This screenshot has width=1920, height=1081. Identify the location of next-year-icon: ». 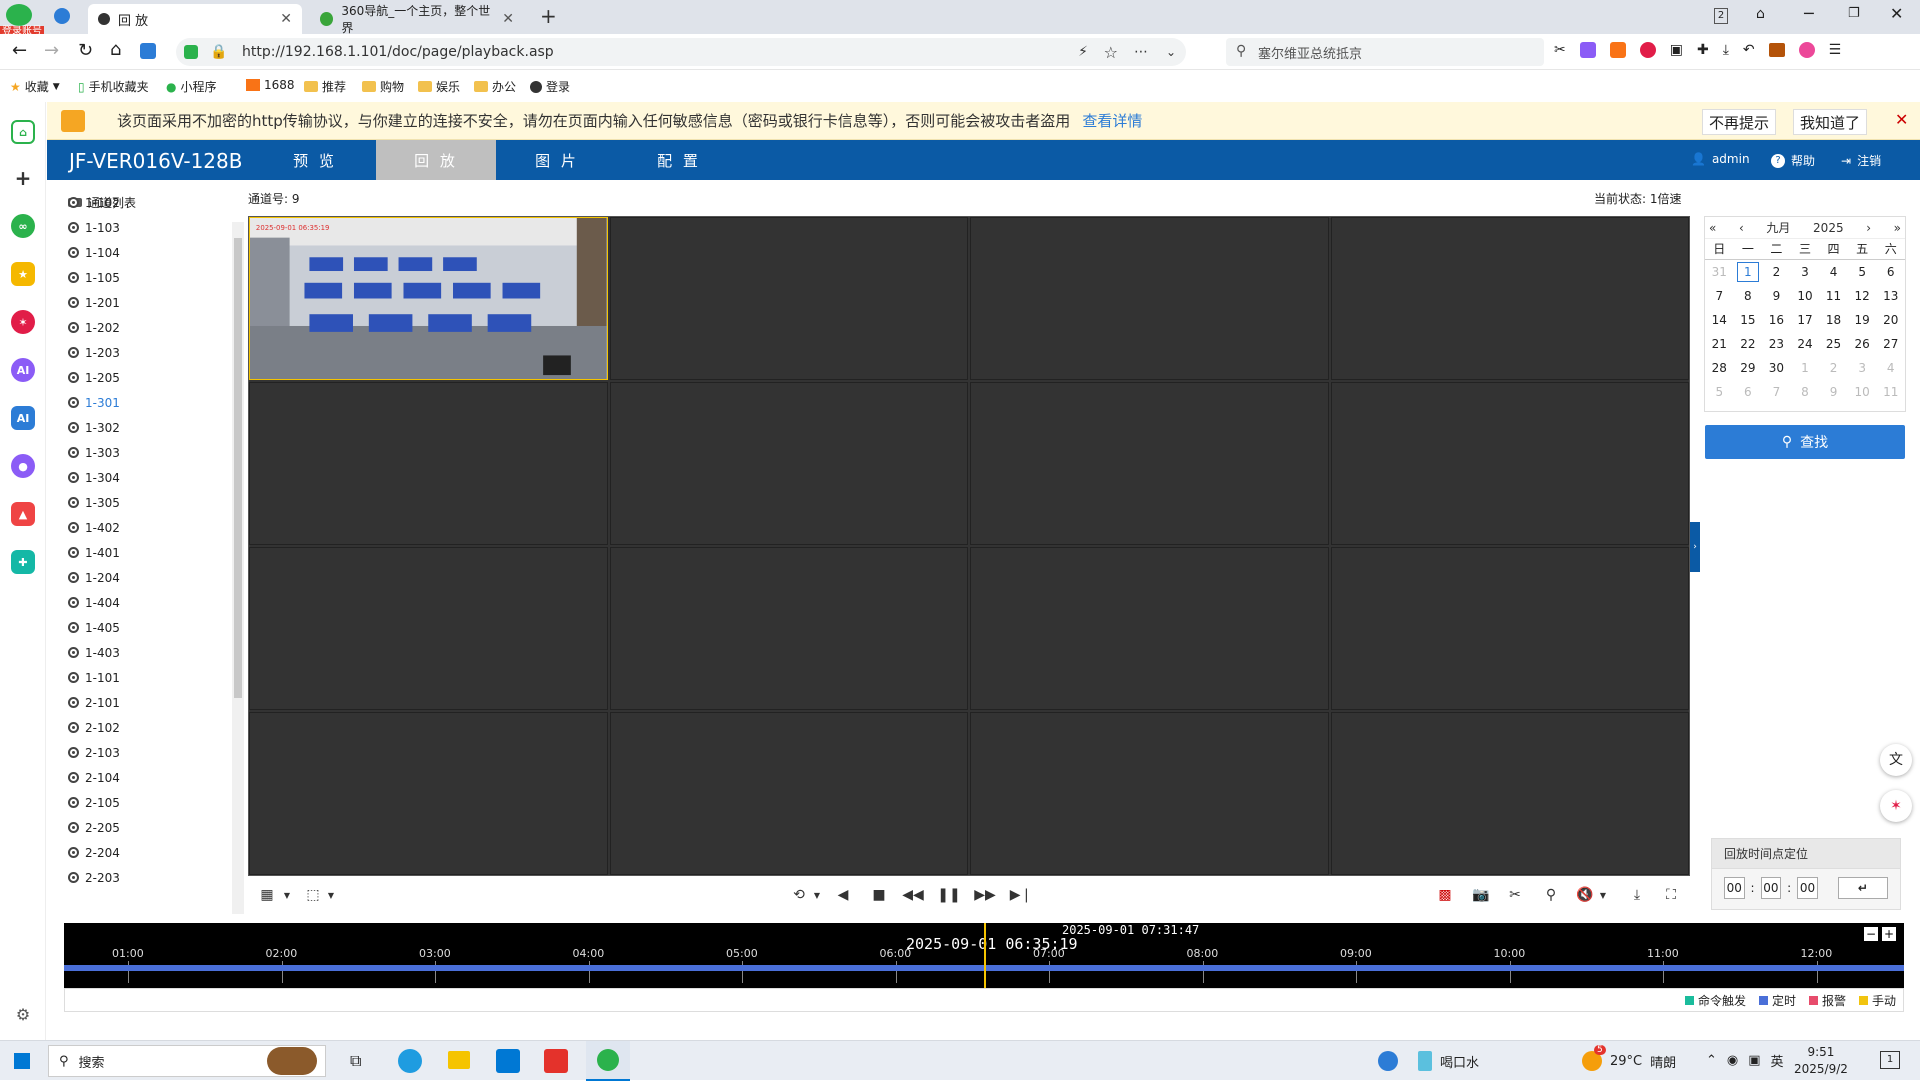
(1897, 228).